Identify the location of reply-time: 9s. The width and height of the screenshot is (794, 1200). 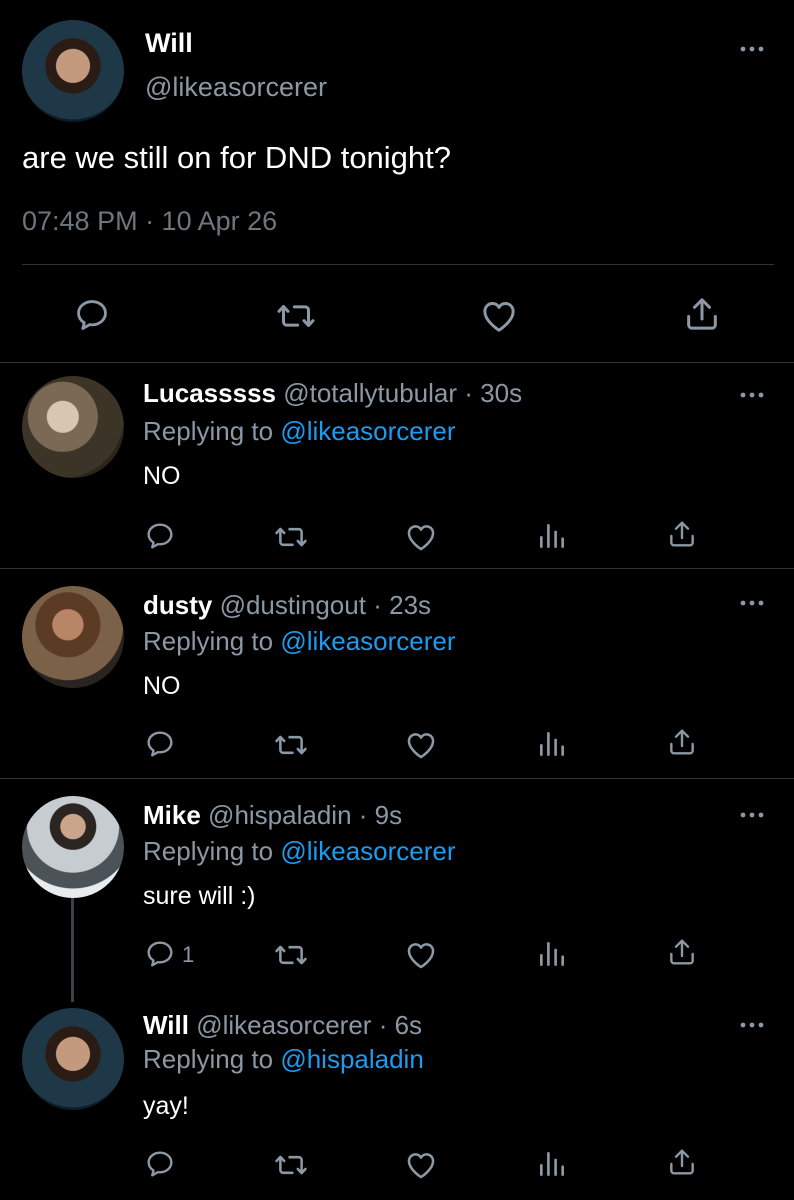
(388, 815).